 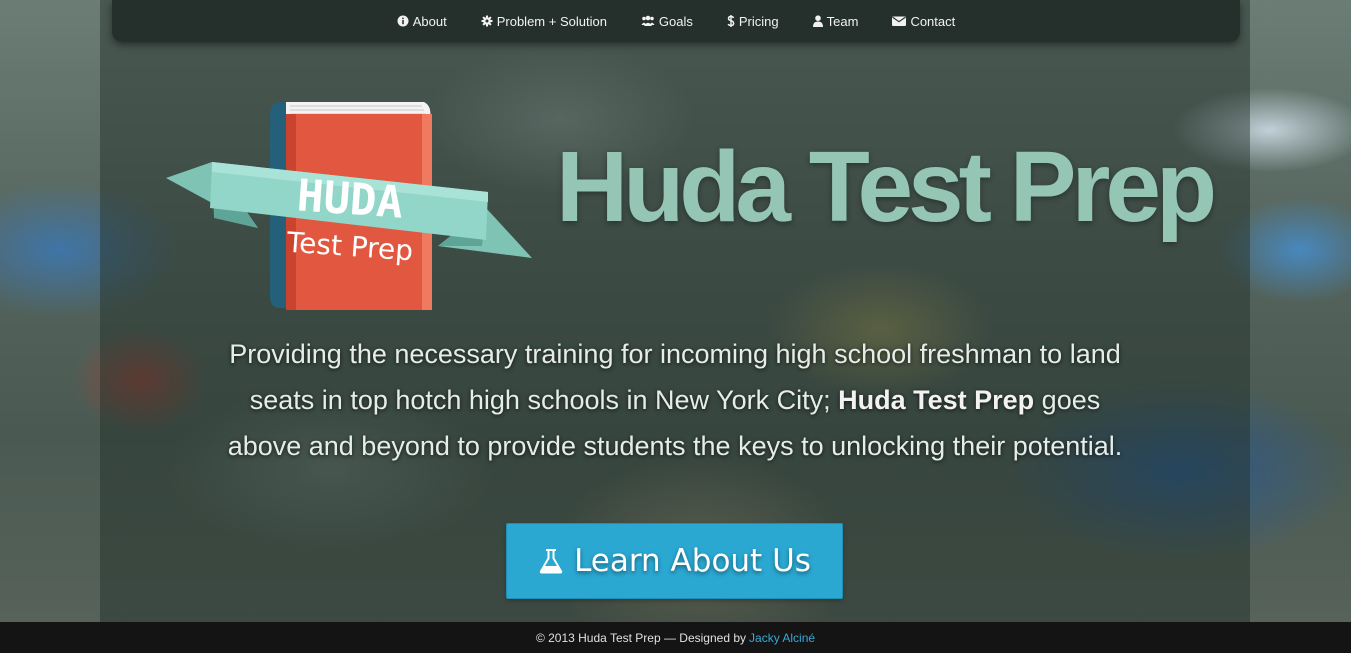 I want to click on nav-item-problem-solution: Problem + Solution, so click(x=544, y=21).